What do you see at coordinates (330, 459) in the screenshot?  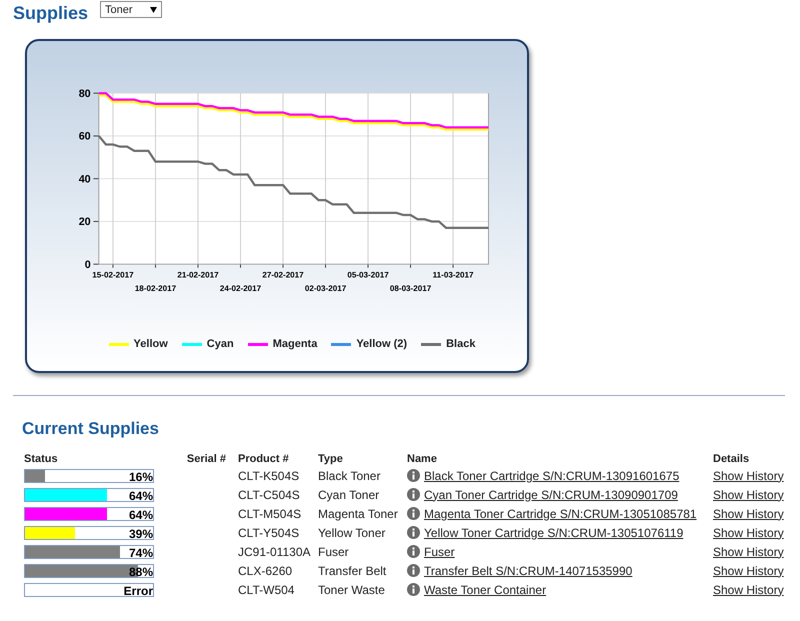 I see `column-header: Type` at bounding box center [330, 459].